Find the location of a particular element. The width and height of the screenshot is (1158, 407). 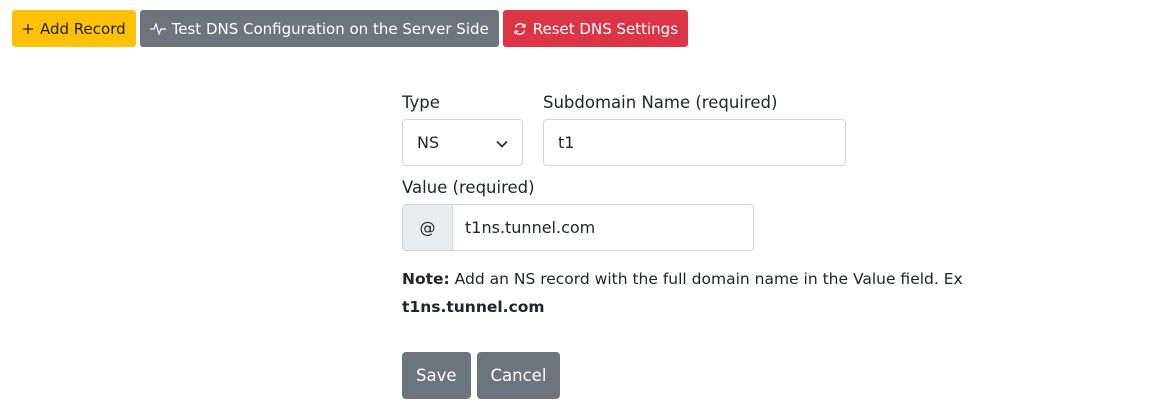

chevron-down-icon is located at coordinates (502, 142).